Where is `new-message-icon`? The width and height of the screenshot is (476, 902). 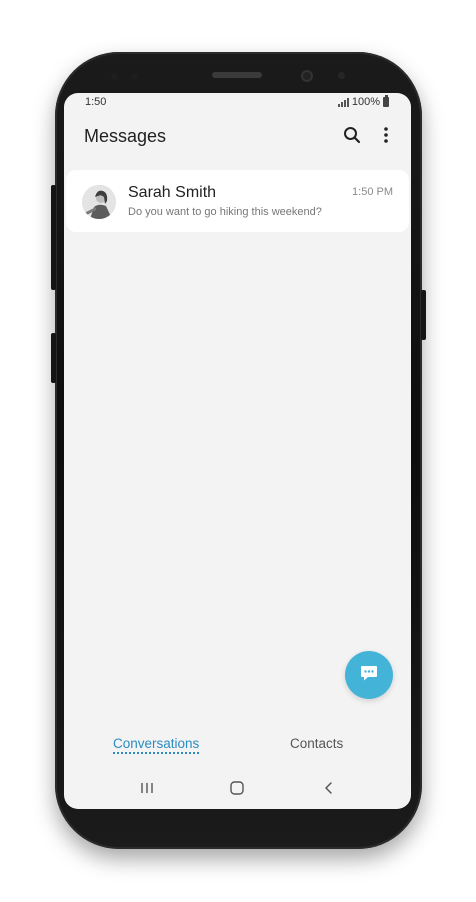
new-message-icon is located at coordinates (369, 675).